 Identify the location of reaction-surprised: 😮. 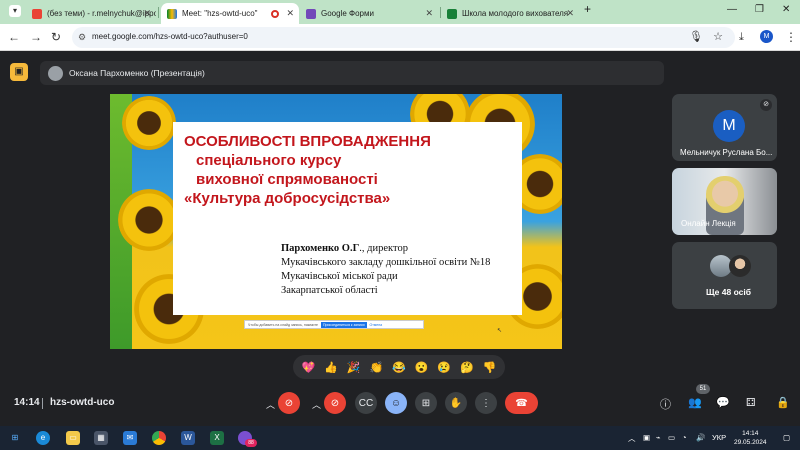
(422, 367).